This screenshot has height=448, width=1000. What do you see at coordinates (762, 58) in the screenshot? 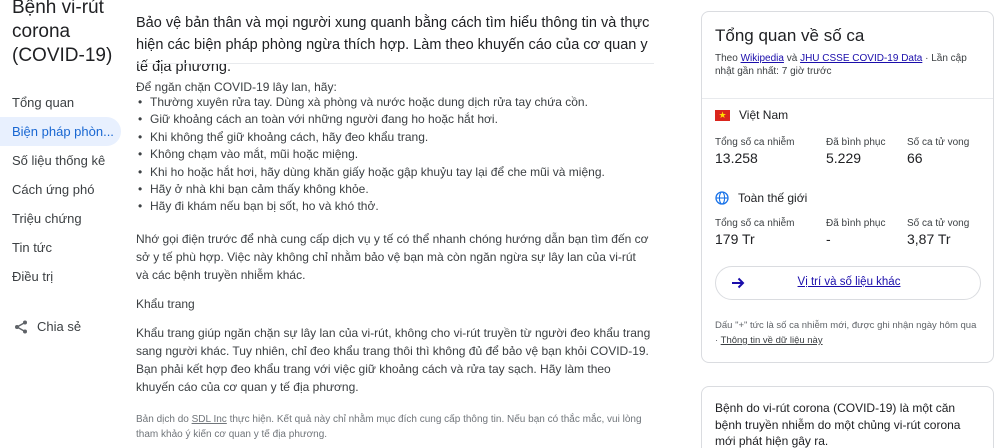
I see `wikipedia-link: Wikipedia` at bounding box center [762, 58].